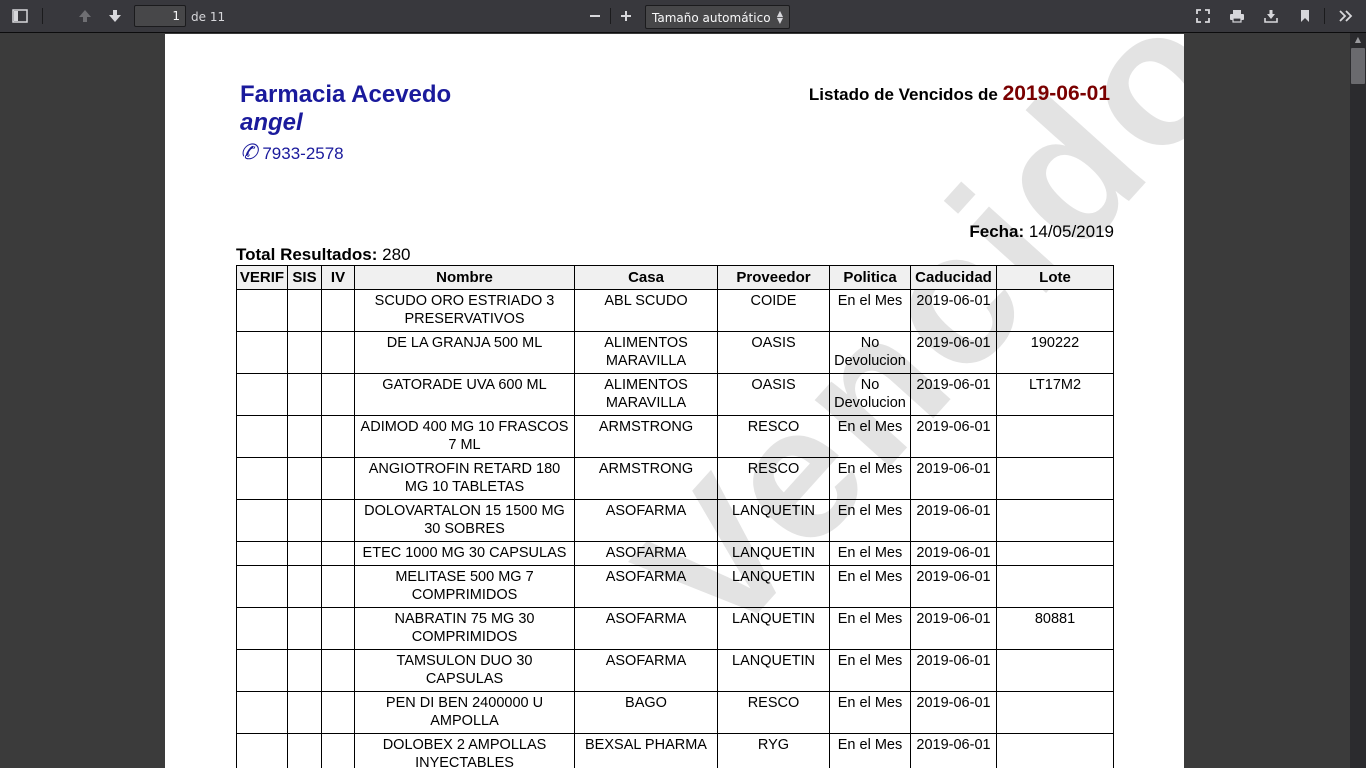 The height and width of the screenshot is (768, 1366). Describe the element at coordinates (1203, 16) in the screenshot. I see `presentation-mode-icon` at that location.